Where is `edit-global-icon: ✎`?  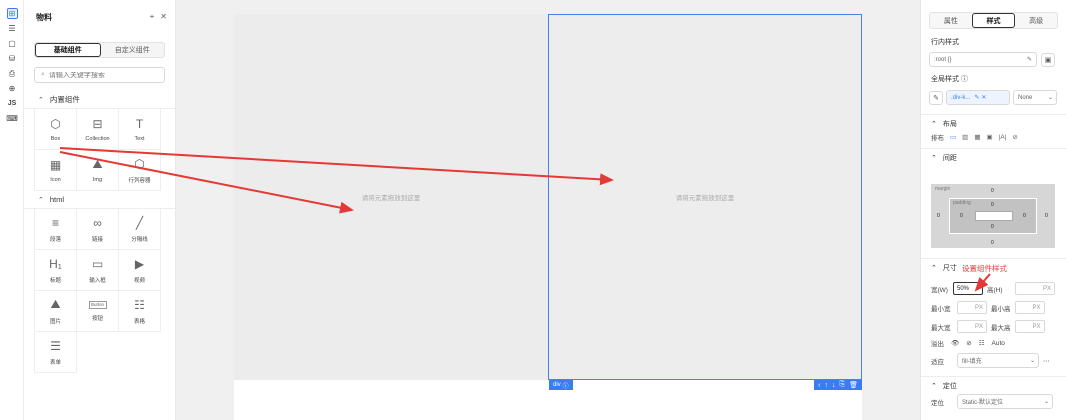 edit-global-icon: ✎ is located at coordinates (936, 97).